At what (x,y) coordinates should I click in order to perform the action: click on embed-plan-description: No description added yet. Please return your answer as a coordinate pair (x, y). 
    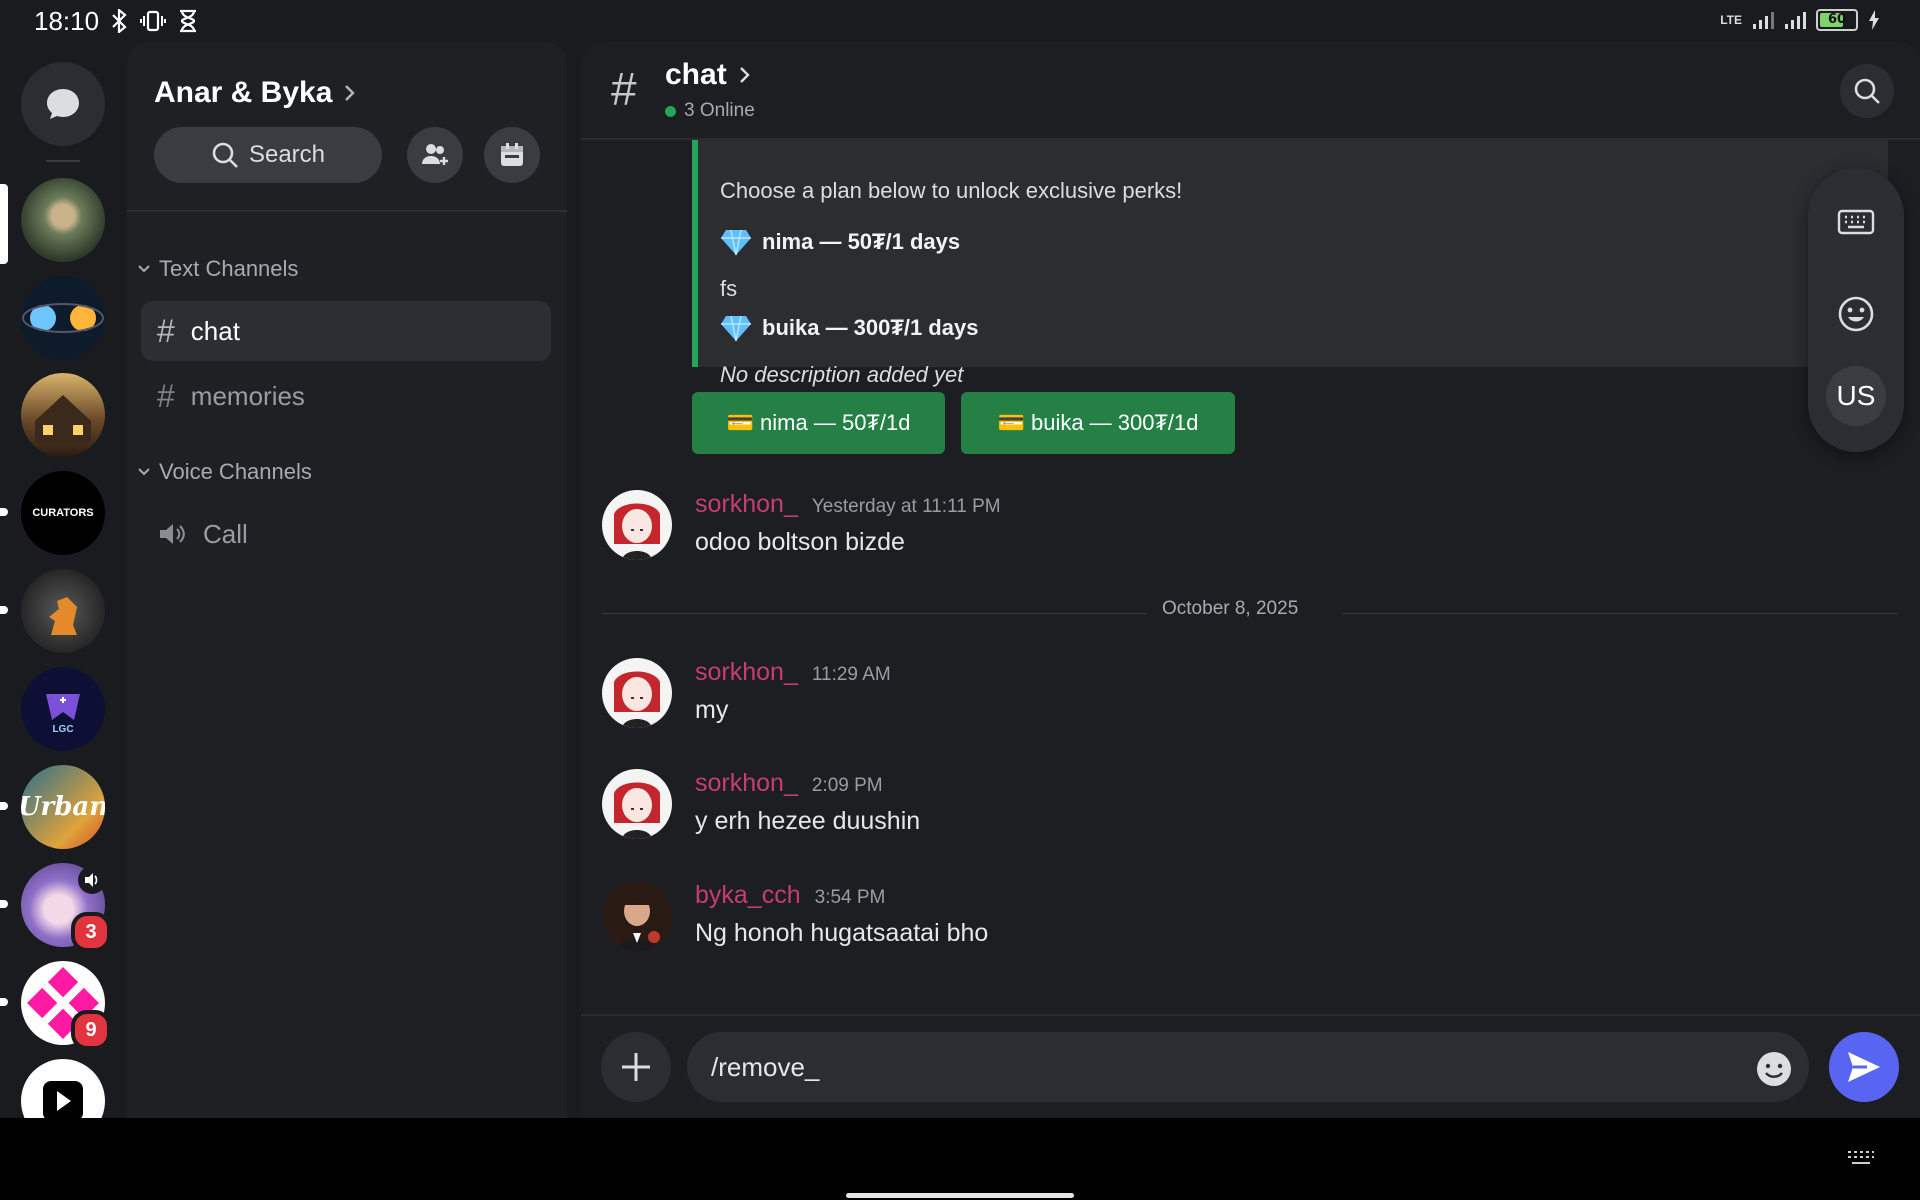
    Looking at the image, I should click on (842, 374).